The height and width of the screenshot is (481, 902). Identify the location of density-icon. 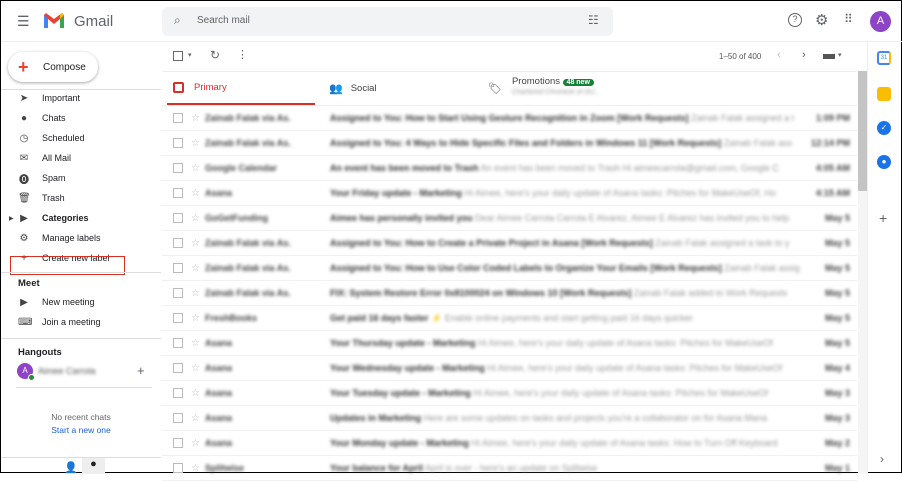
(829, 56).